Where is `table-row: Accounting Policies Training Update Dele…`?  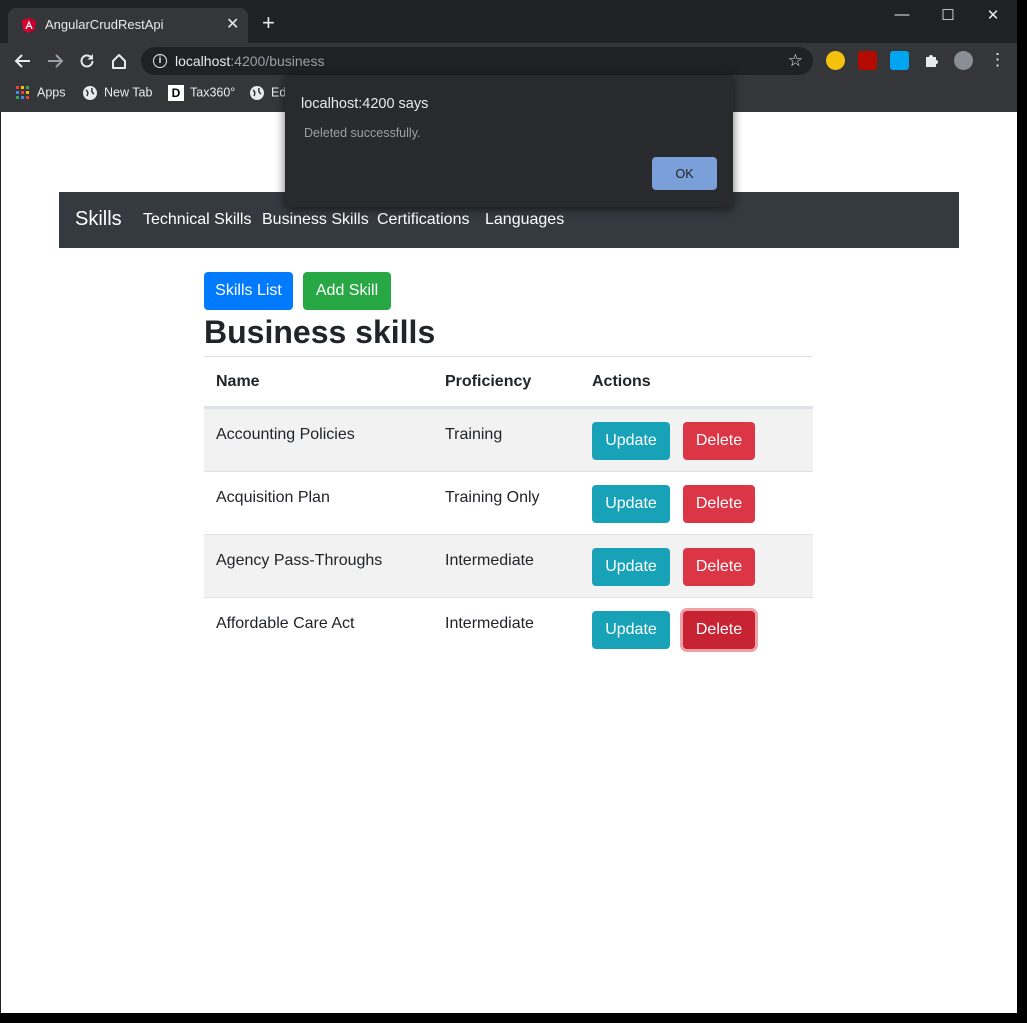
table-row: Accounting Policies Training Update Dele… is located at coordinates (508, 439).